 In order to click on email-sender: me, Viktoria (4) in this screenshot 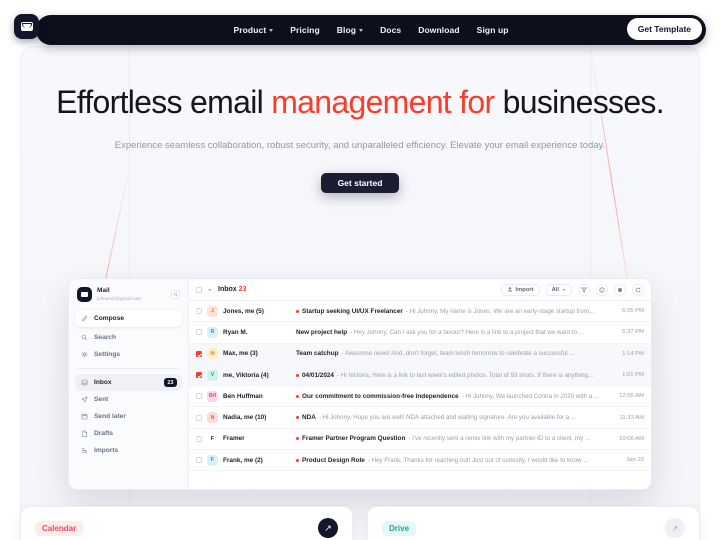, I will do `click(246, 375)`.